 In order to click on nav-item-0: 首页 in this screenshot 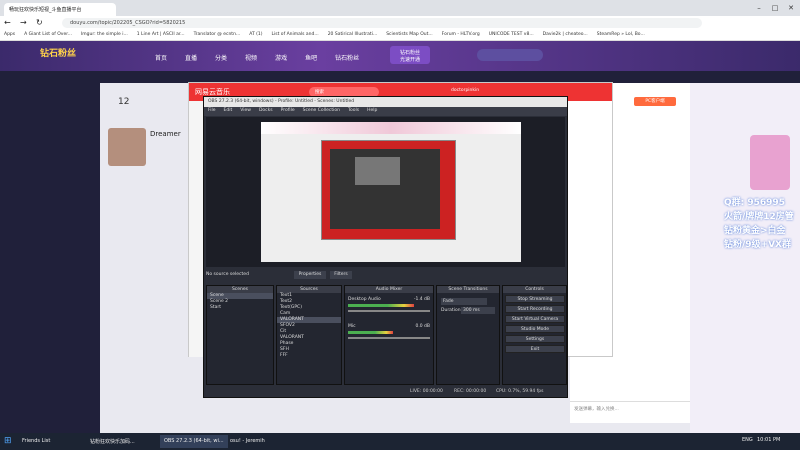, I will do `click(161, 57)`.